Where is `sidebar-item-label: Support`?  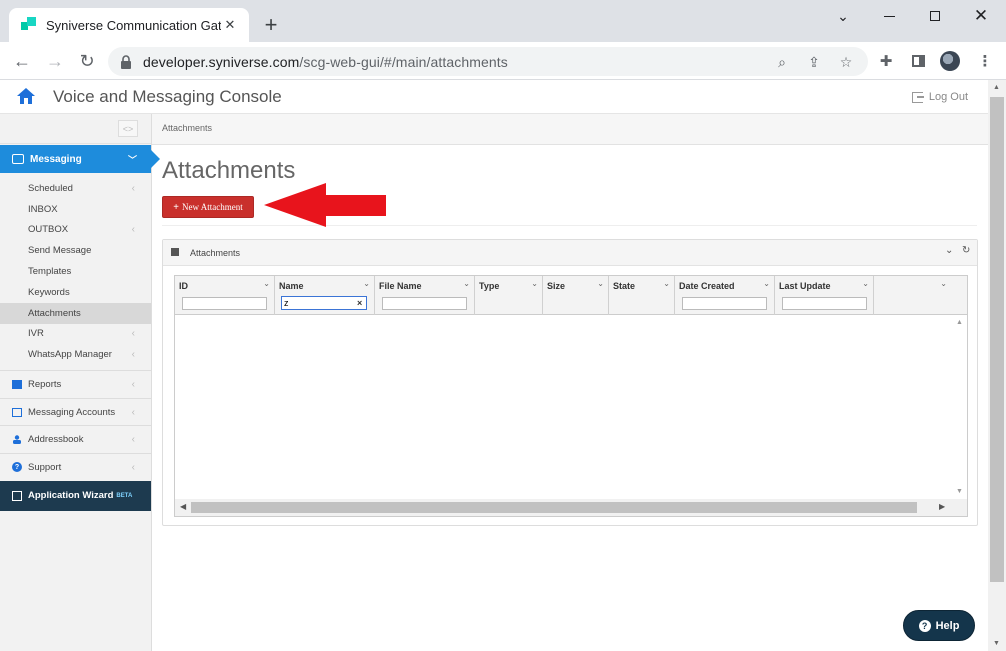
sidebar-item-label: Support is located at coordinates (45, 467).